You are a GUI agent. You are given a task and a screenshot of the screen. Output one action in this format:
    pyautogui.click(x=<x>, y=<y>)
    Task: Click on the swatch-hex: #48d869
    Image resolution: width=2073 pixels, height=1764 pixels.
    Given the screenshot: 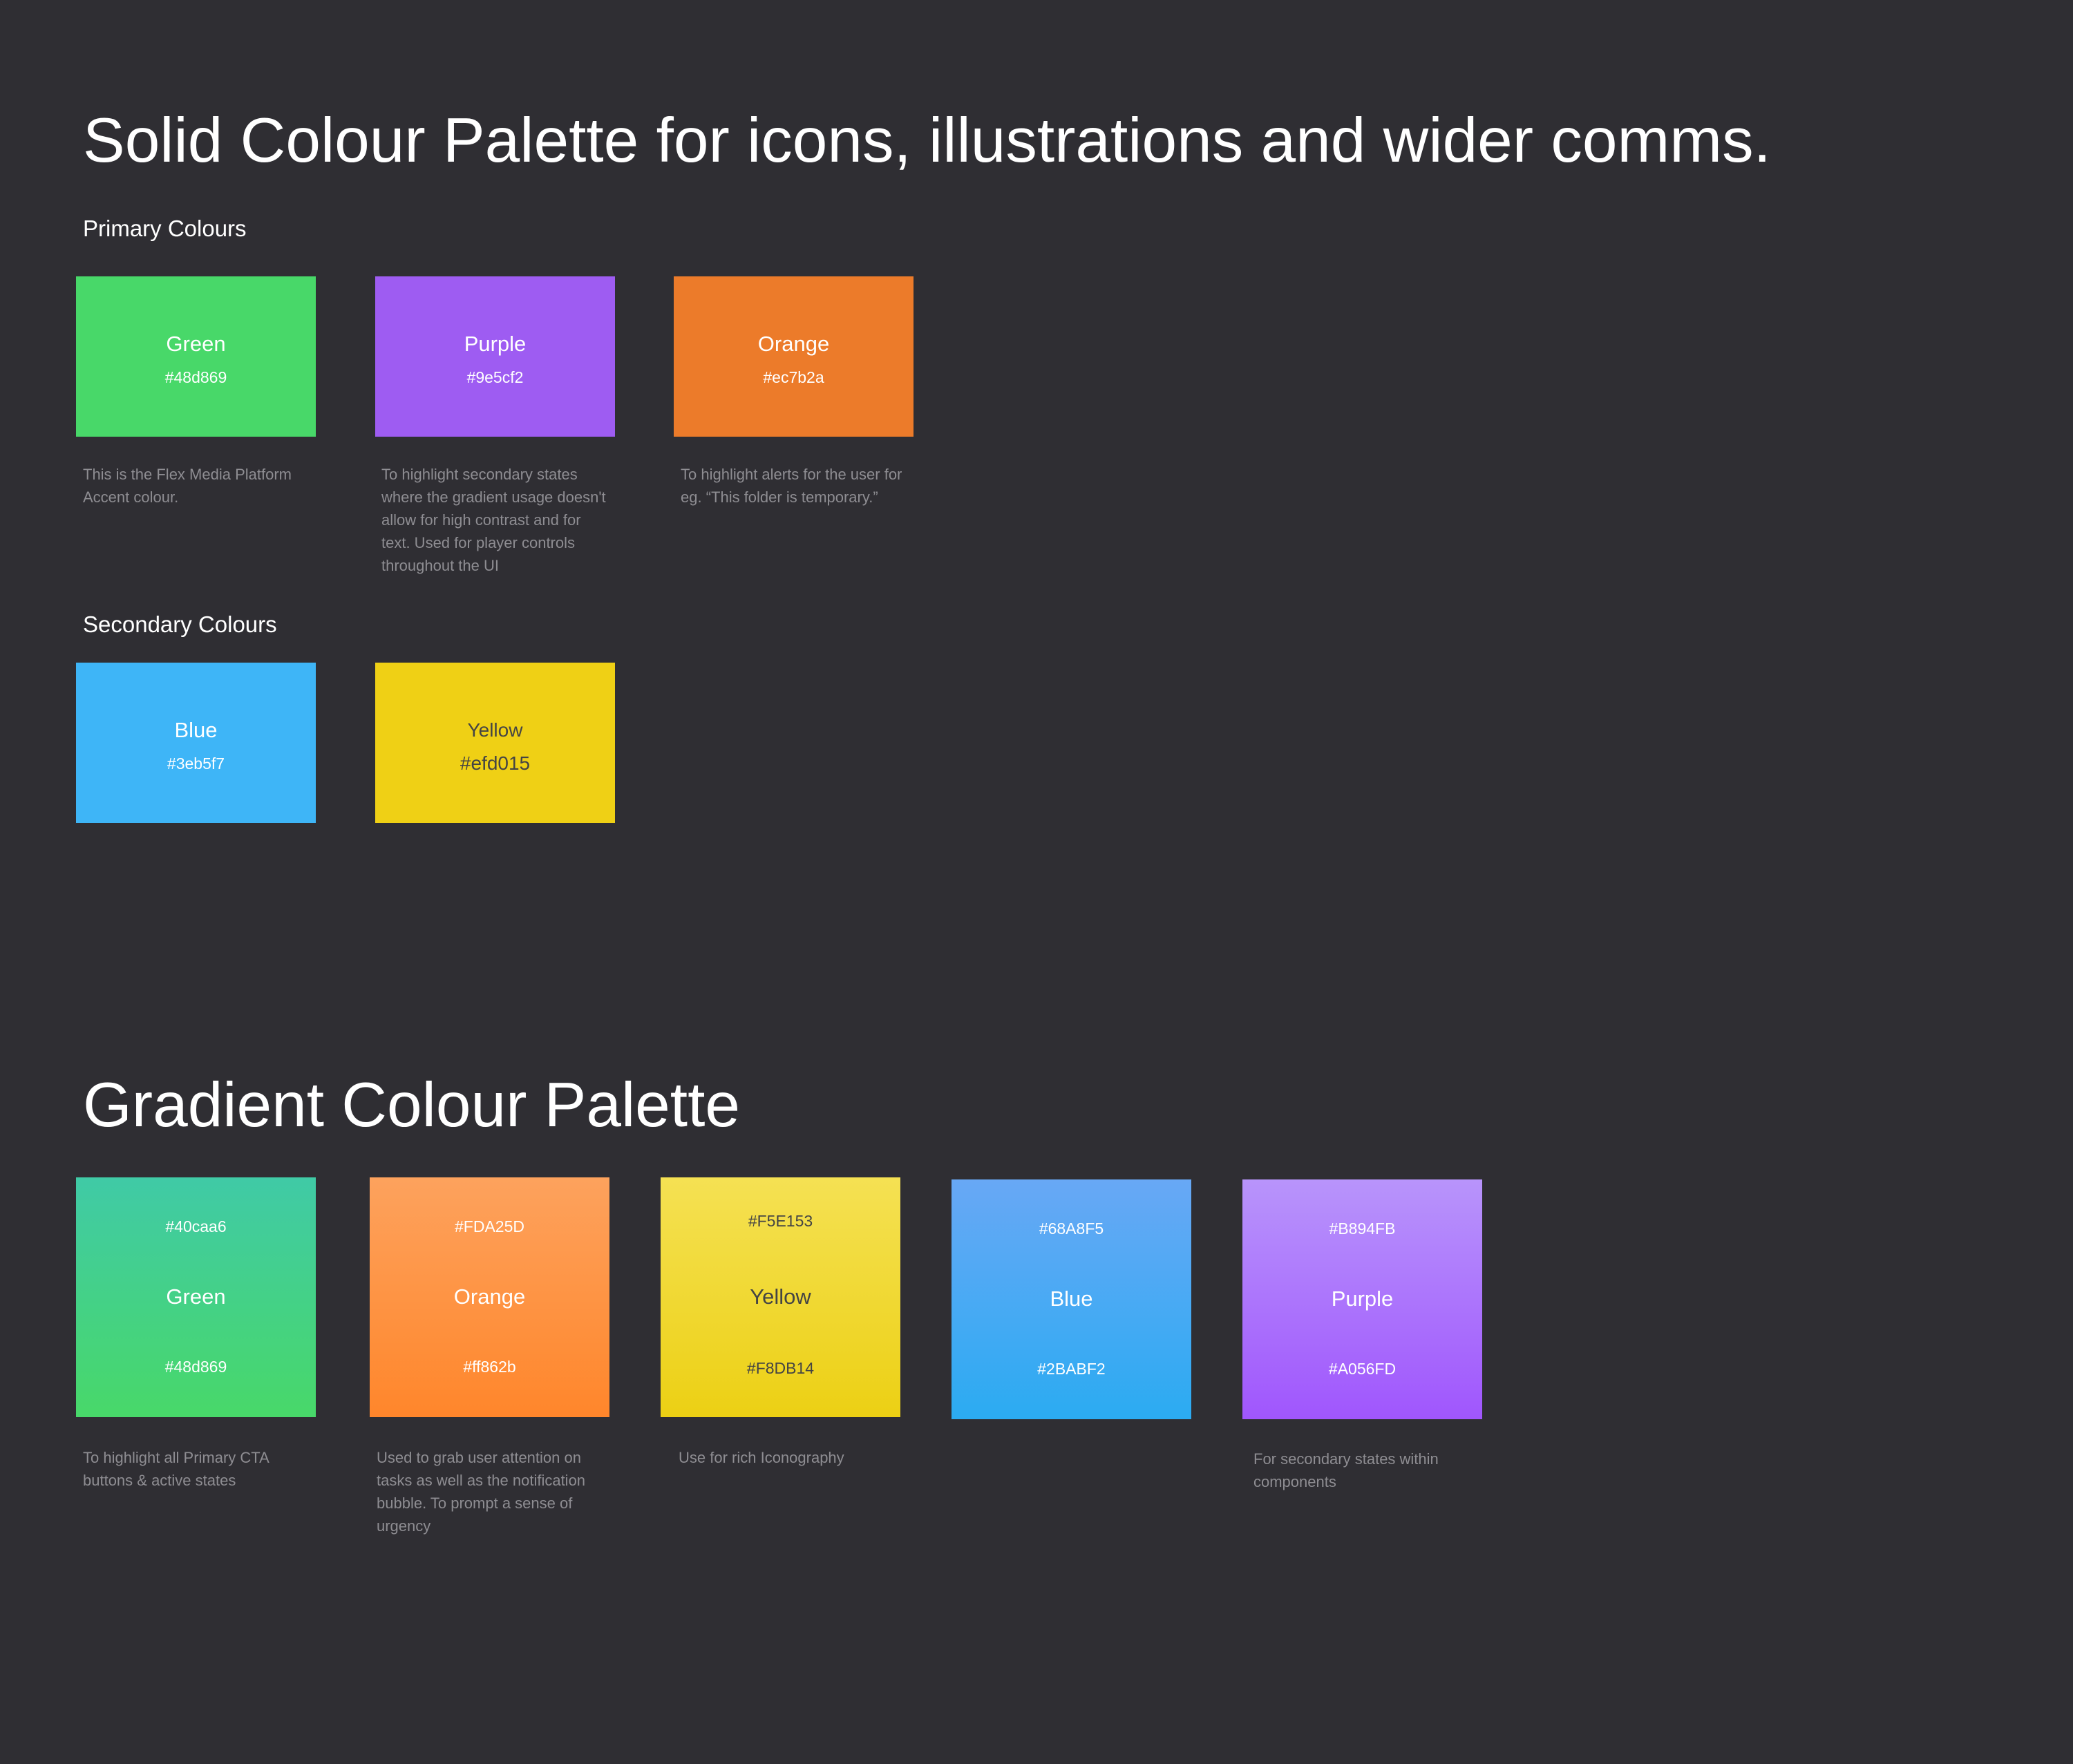 What is the action you would take?
    pyautogui.click(x=195, y=377)
    